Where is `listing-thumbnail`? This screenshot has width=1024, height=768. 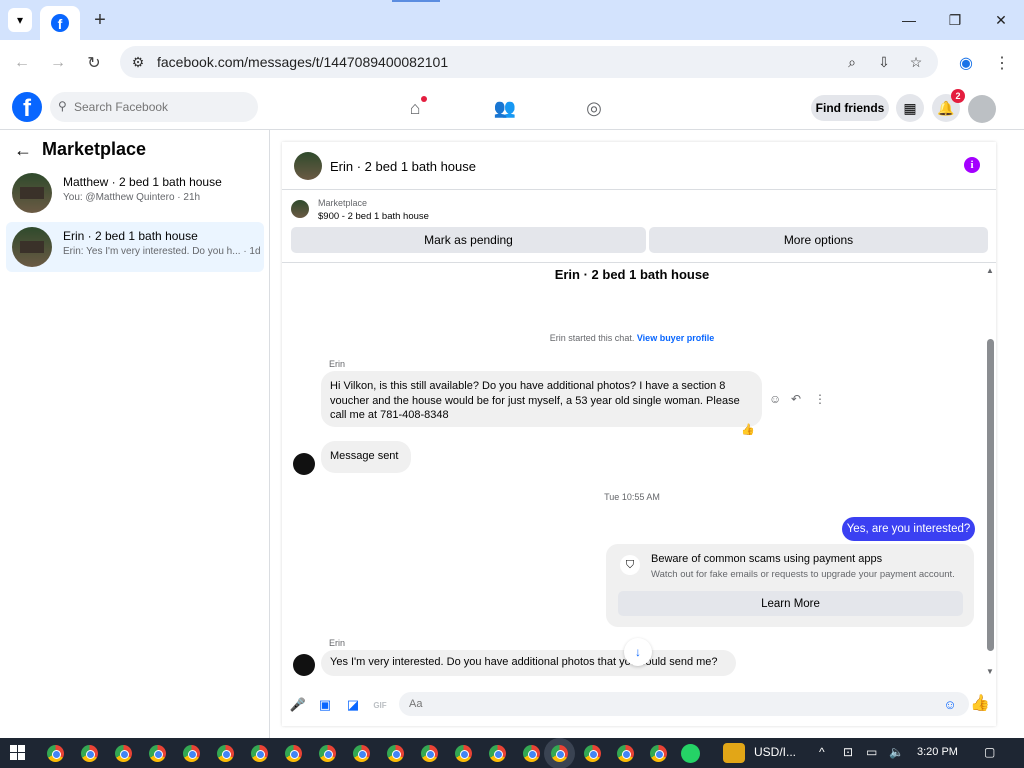 listing-thumbnail is located at coordinates (300, 209).